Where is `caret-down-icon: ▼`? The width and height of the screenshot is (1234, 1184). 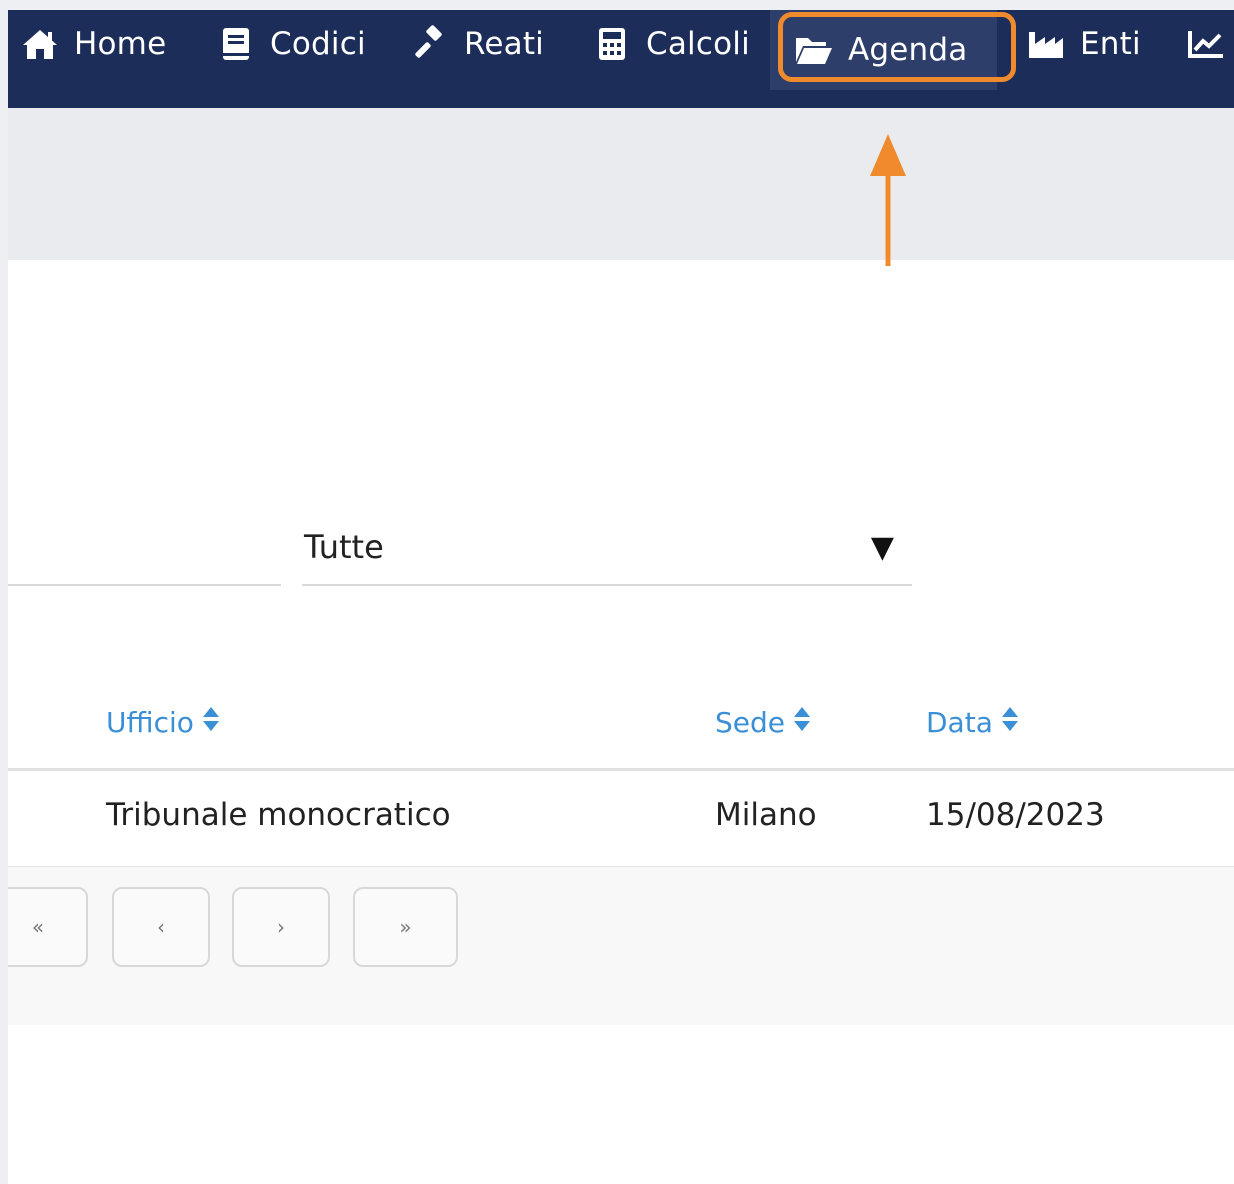
caret-down-icon: ▼ is located at coordinates (882, 547).